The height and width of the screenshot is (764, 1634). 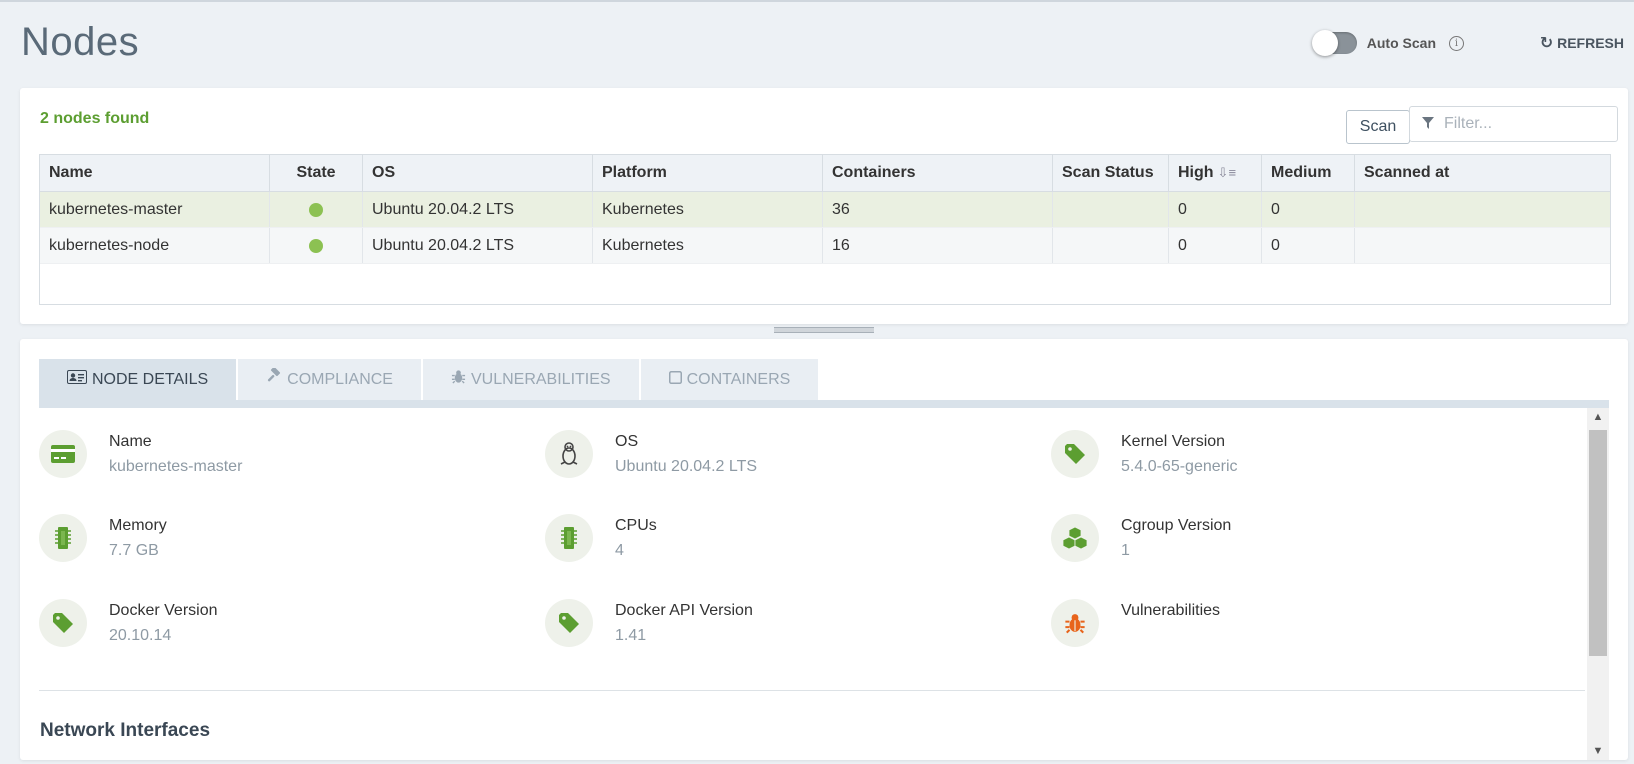 I want to click on detail-label: Cgroup Version, so click(x=1176, y=525).